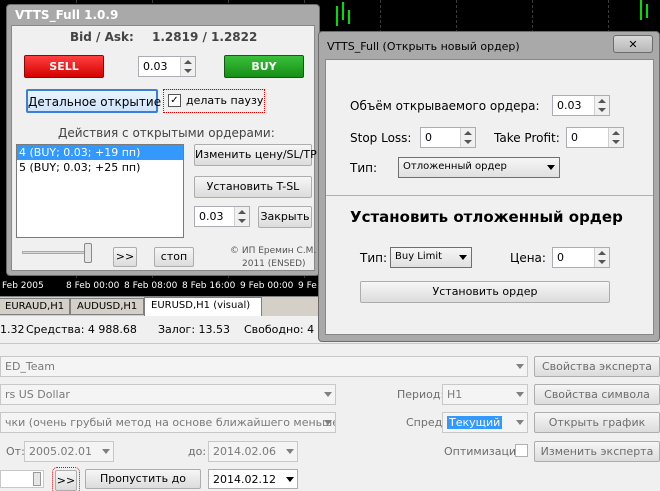 Image resolution: width=660 pixels, height=491 pixels. I want to click on time-label: 8 Feb 16:00, so click(209, 286).